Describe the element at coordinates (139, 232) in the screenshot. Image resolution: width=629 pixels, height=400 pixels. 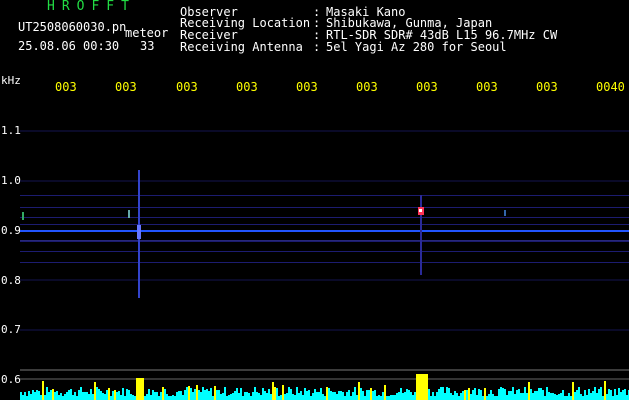
I see `meteor-echo-core` at that location.